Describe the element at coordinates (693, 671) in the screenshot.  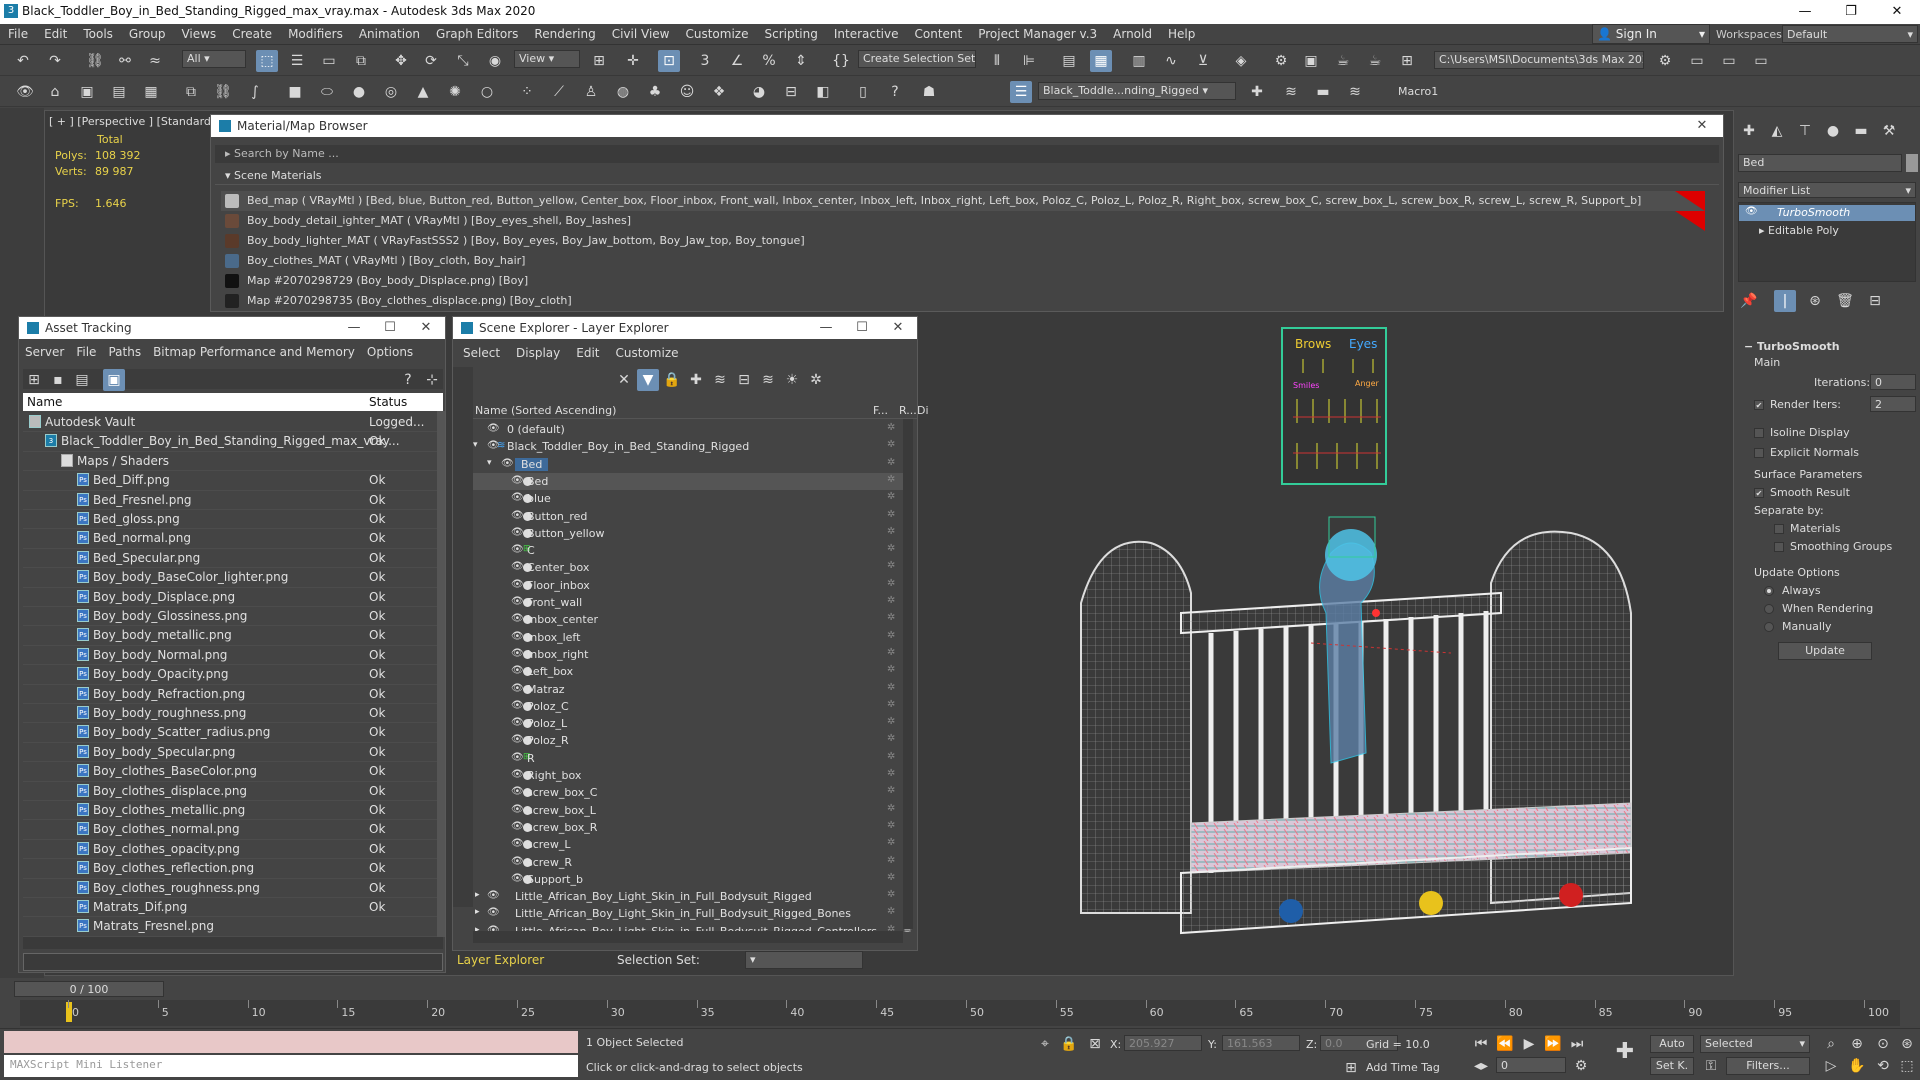
I see `scene-tree-row: 👁Left_box✲☕` at that location.